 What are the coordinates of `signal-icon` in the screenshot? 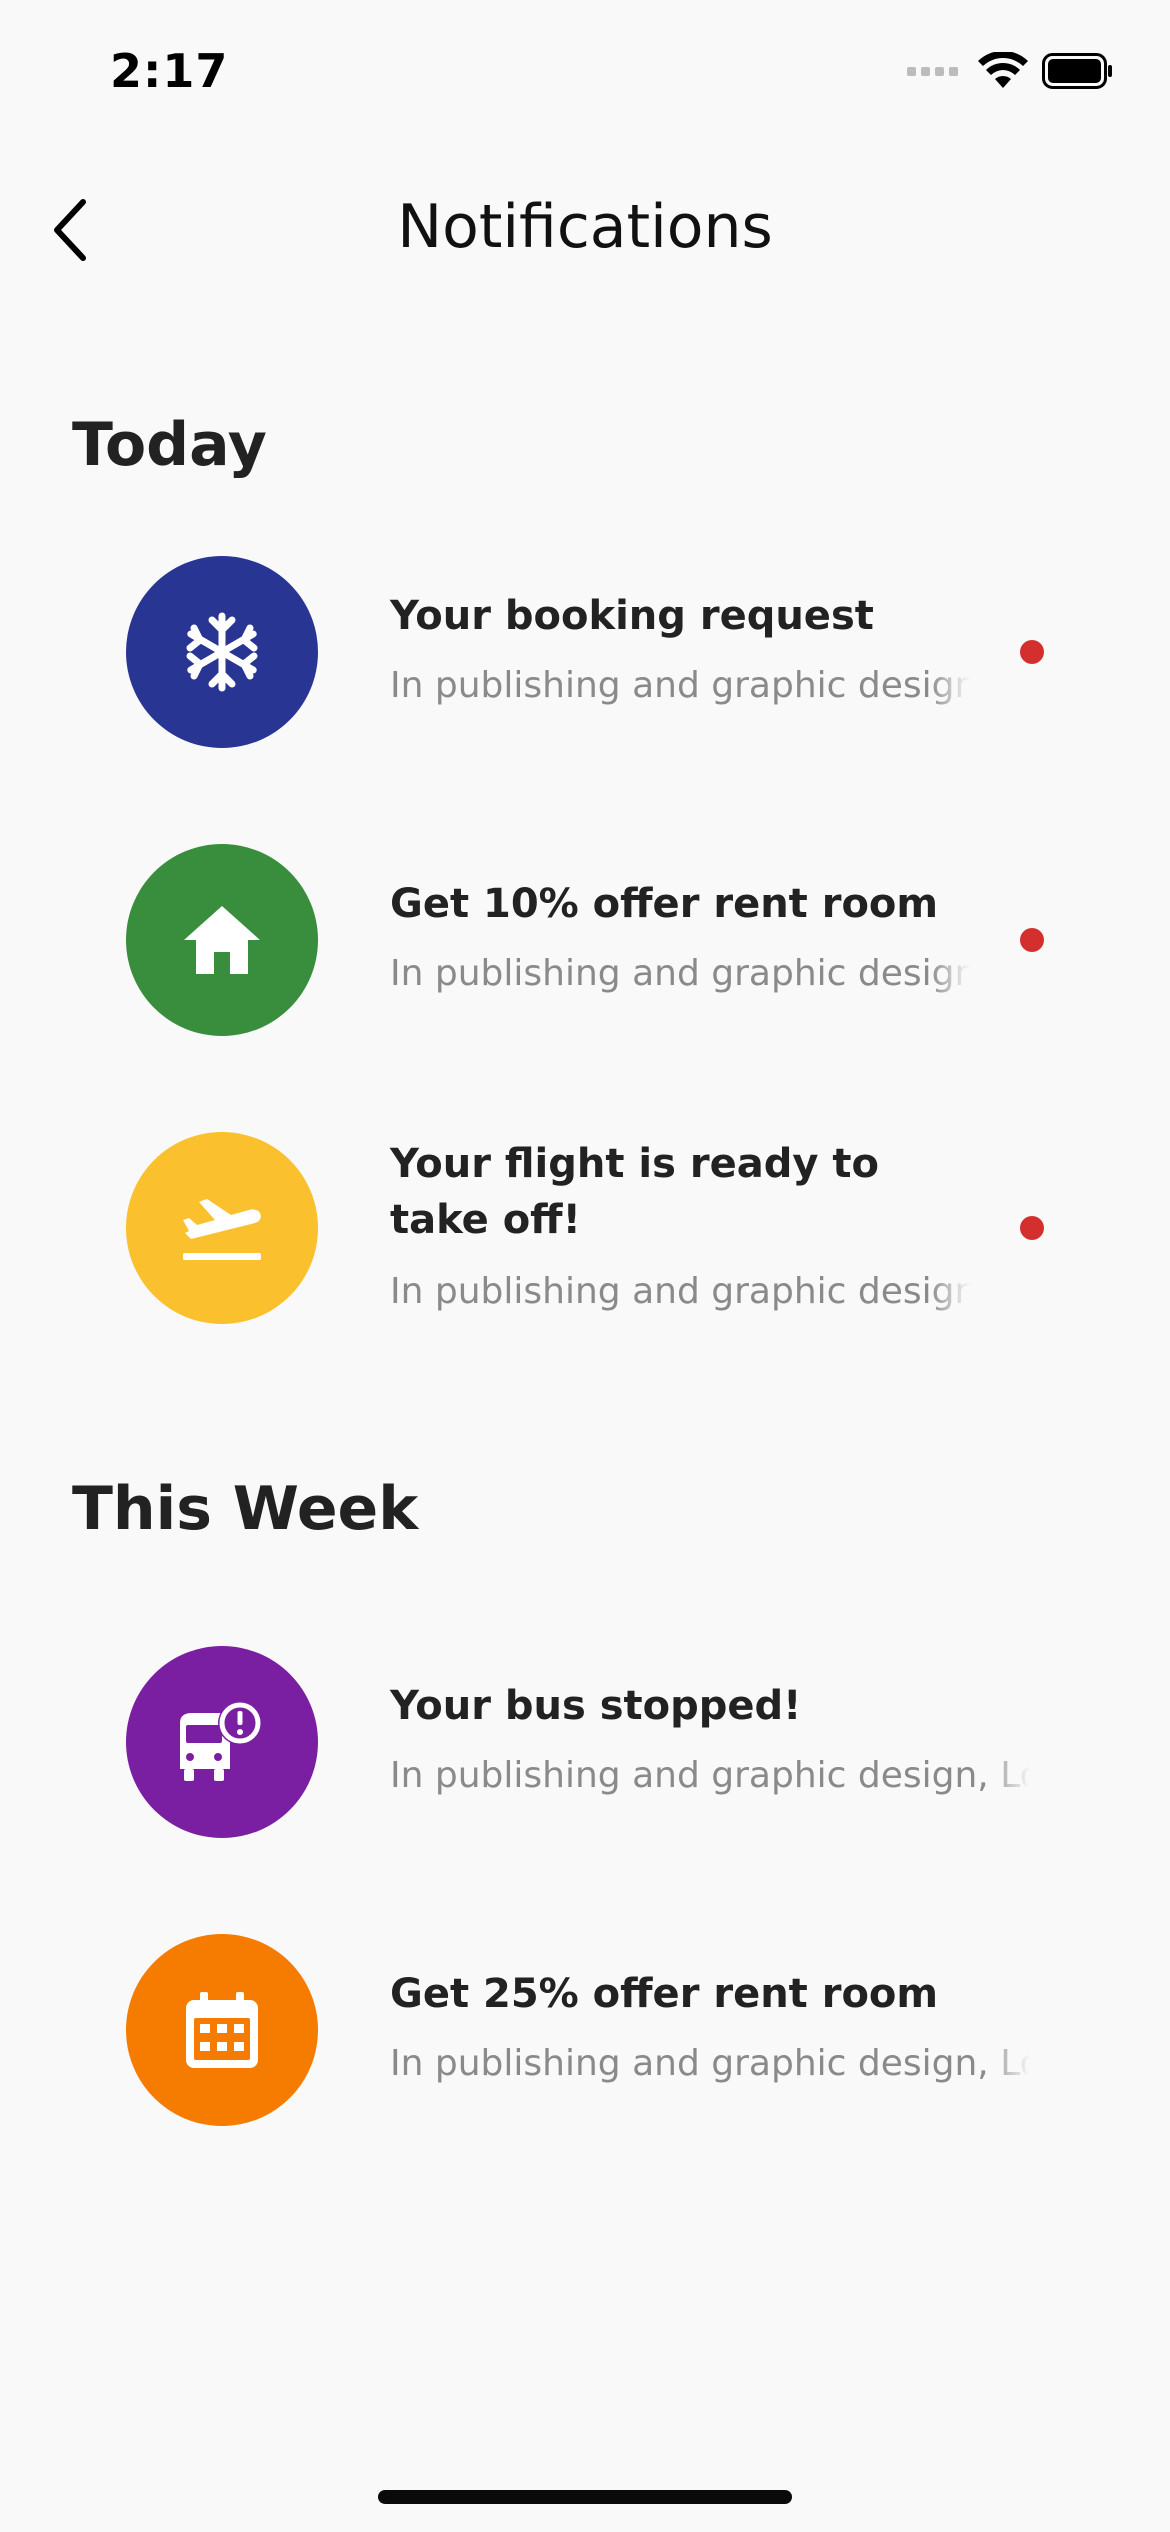 It's located at (932, 71).